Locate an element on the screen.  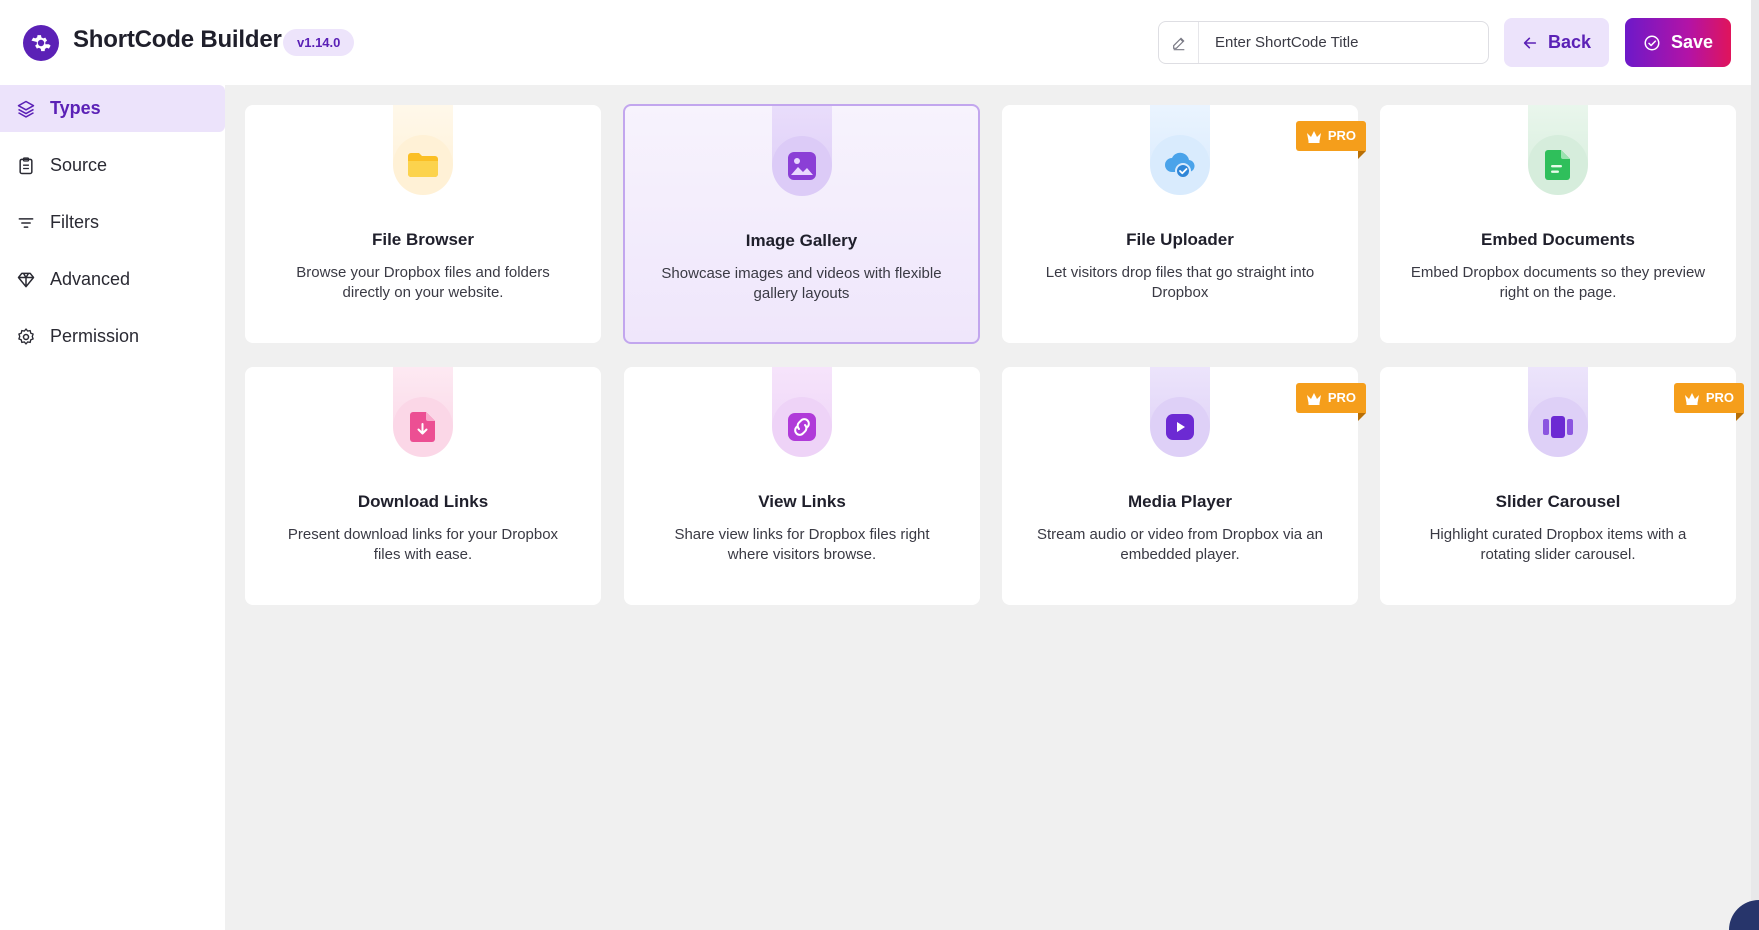
shortcode-title-field is located at coordinates (1323, 42).